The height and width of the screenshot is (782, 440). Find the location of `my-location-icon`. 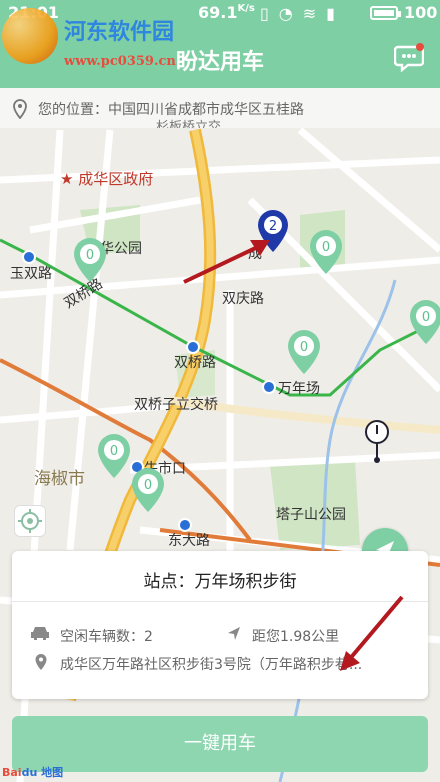

my-location-icon is located at coordinates (377, 441).